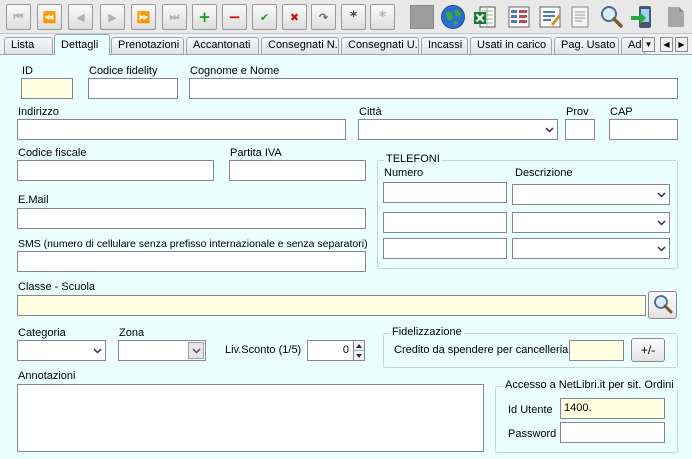 The image size is (692, 459). Describe the element at coordinates (42, 333) in the screenshot. I see `category-label: Categoria` at that location.